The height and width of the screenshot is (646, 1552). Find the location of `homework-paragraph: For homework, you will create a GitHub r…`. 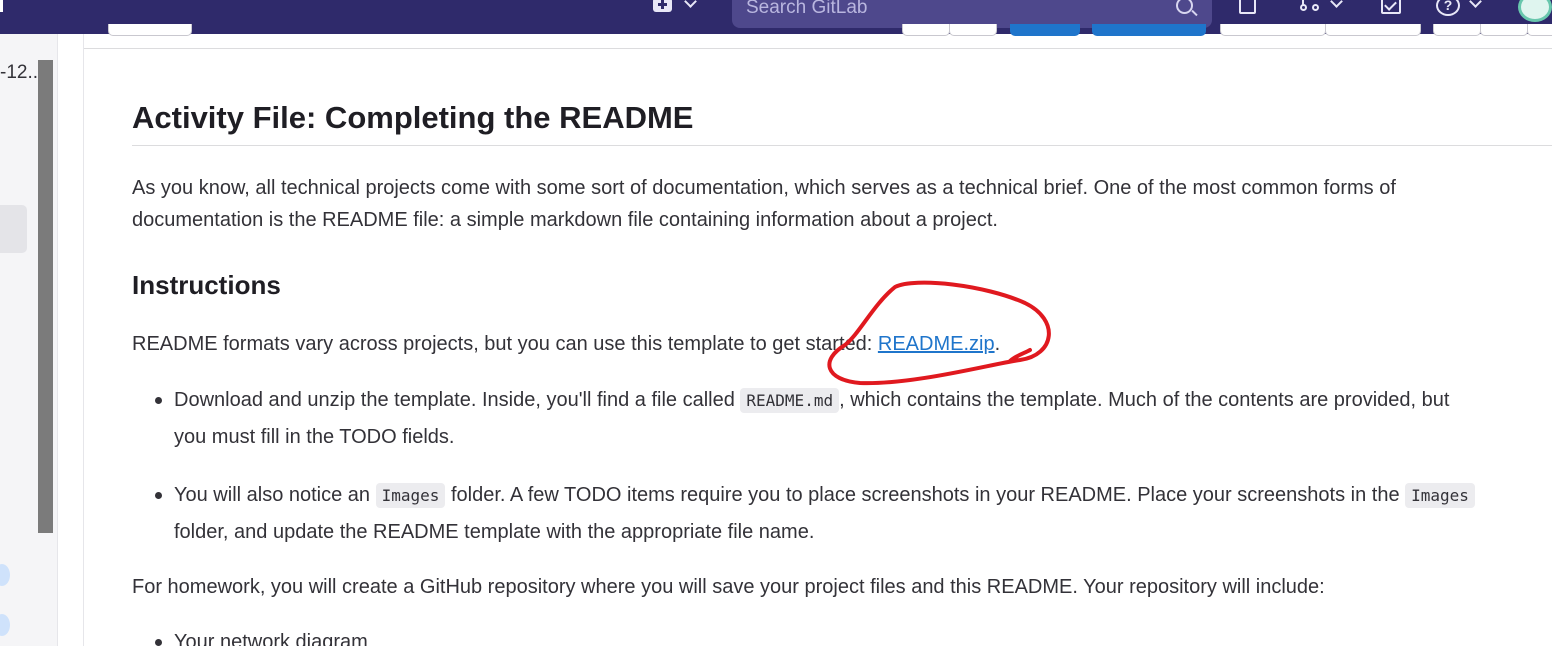

homework-paragraph: For homework, you will create a GitHub r… is located at coordinates (832, 587).